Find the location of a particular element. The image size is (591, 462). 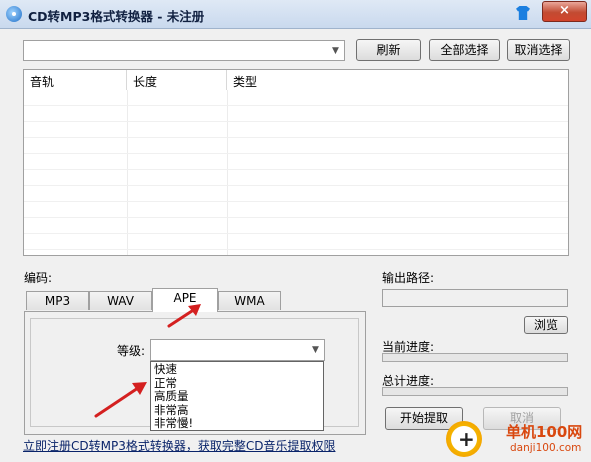

column-header-type: 类型 is located at coordinates (397, 80).